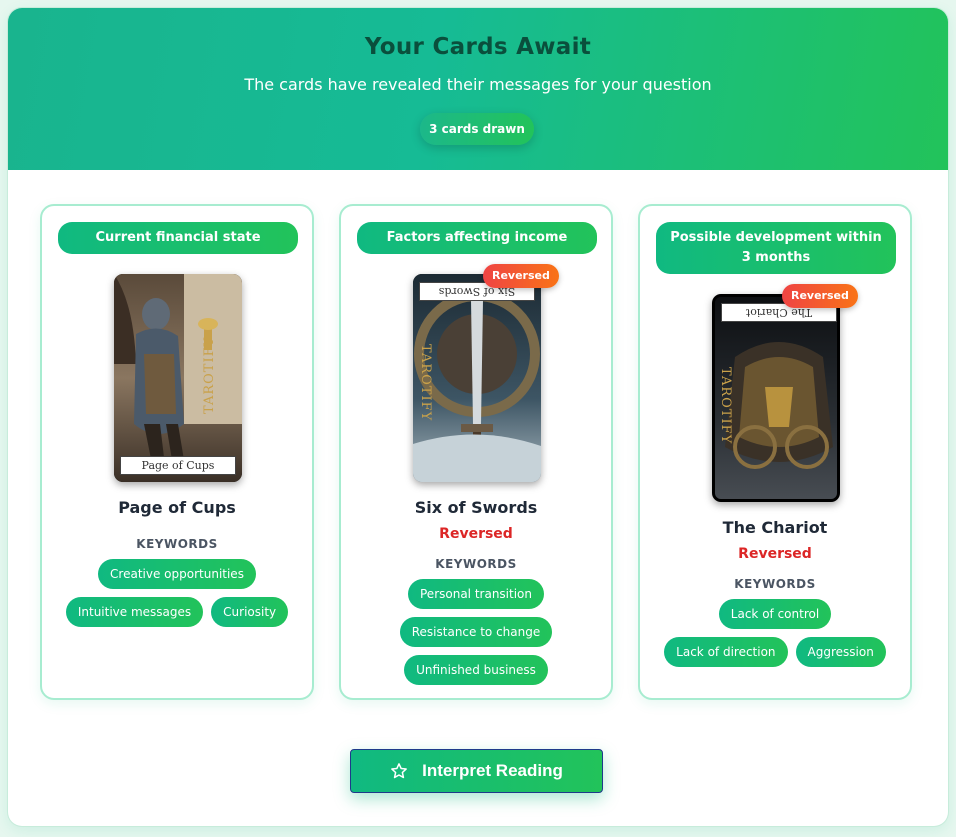 The width and height of the screenshot is (956, 837). What do you see at coordinates (477, 378) in the screenshot?
I see `card-image-six-of-swords: Six of Swords TAROTIFY` at bounding box center [477, 378].